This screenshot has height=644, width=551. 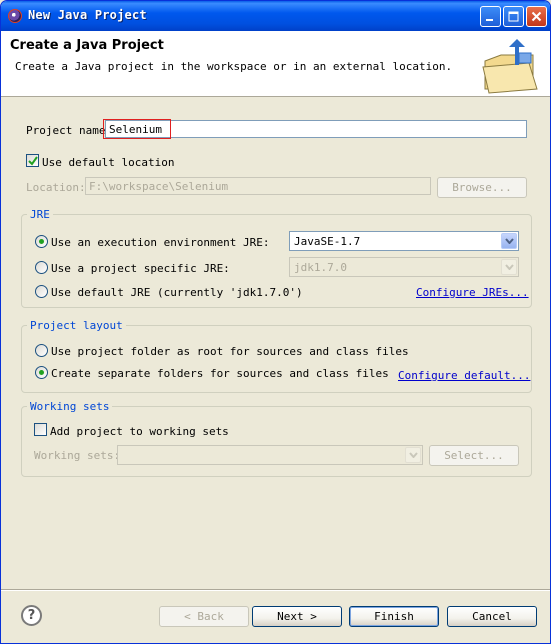 I want to click on working-sets-group-title: Working sets, so click(x=70, y=406).